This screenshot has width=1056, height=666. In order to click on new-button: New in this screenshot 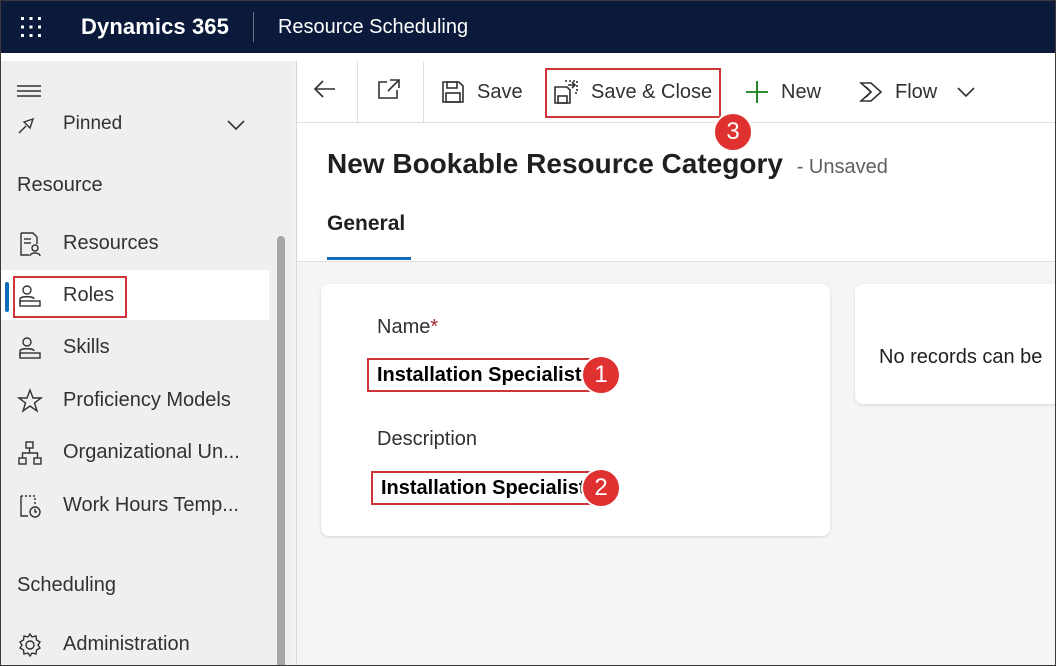, I will do `click(783, 92)`.